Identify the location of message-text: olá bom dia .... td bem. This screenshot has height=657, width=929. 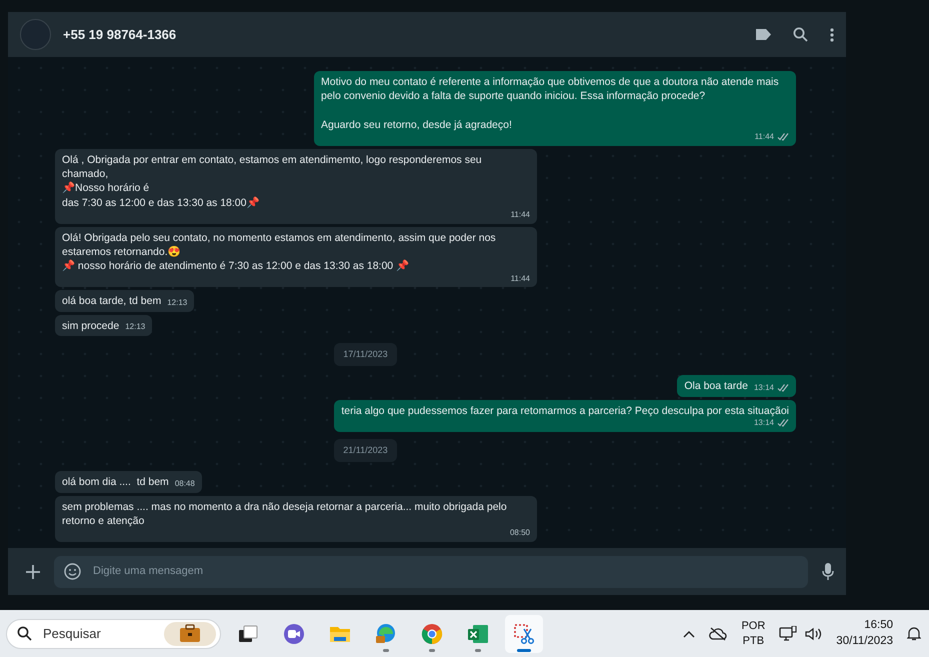
(115, 482).